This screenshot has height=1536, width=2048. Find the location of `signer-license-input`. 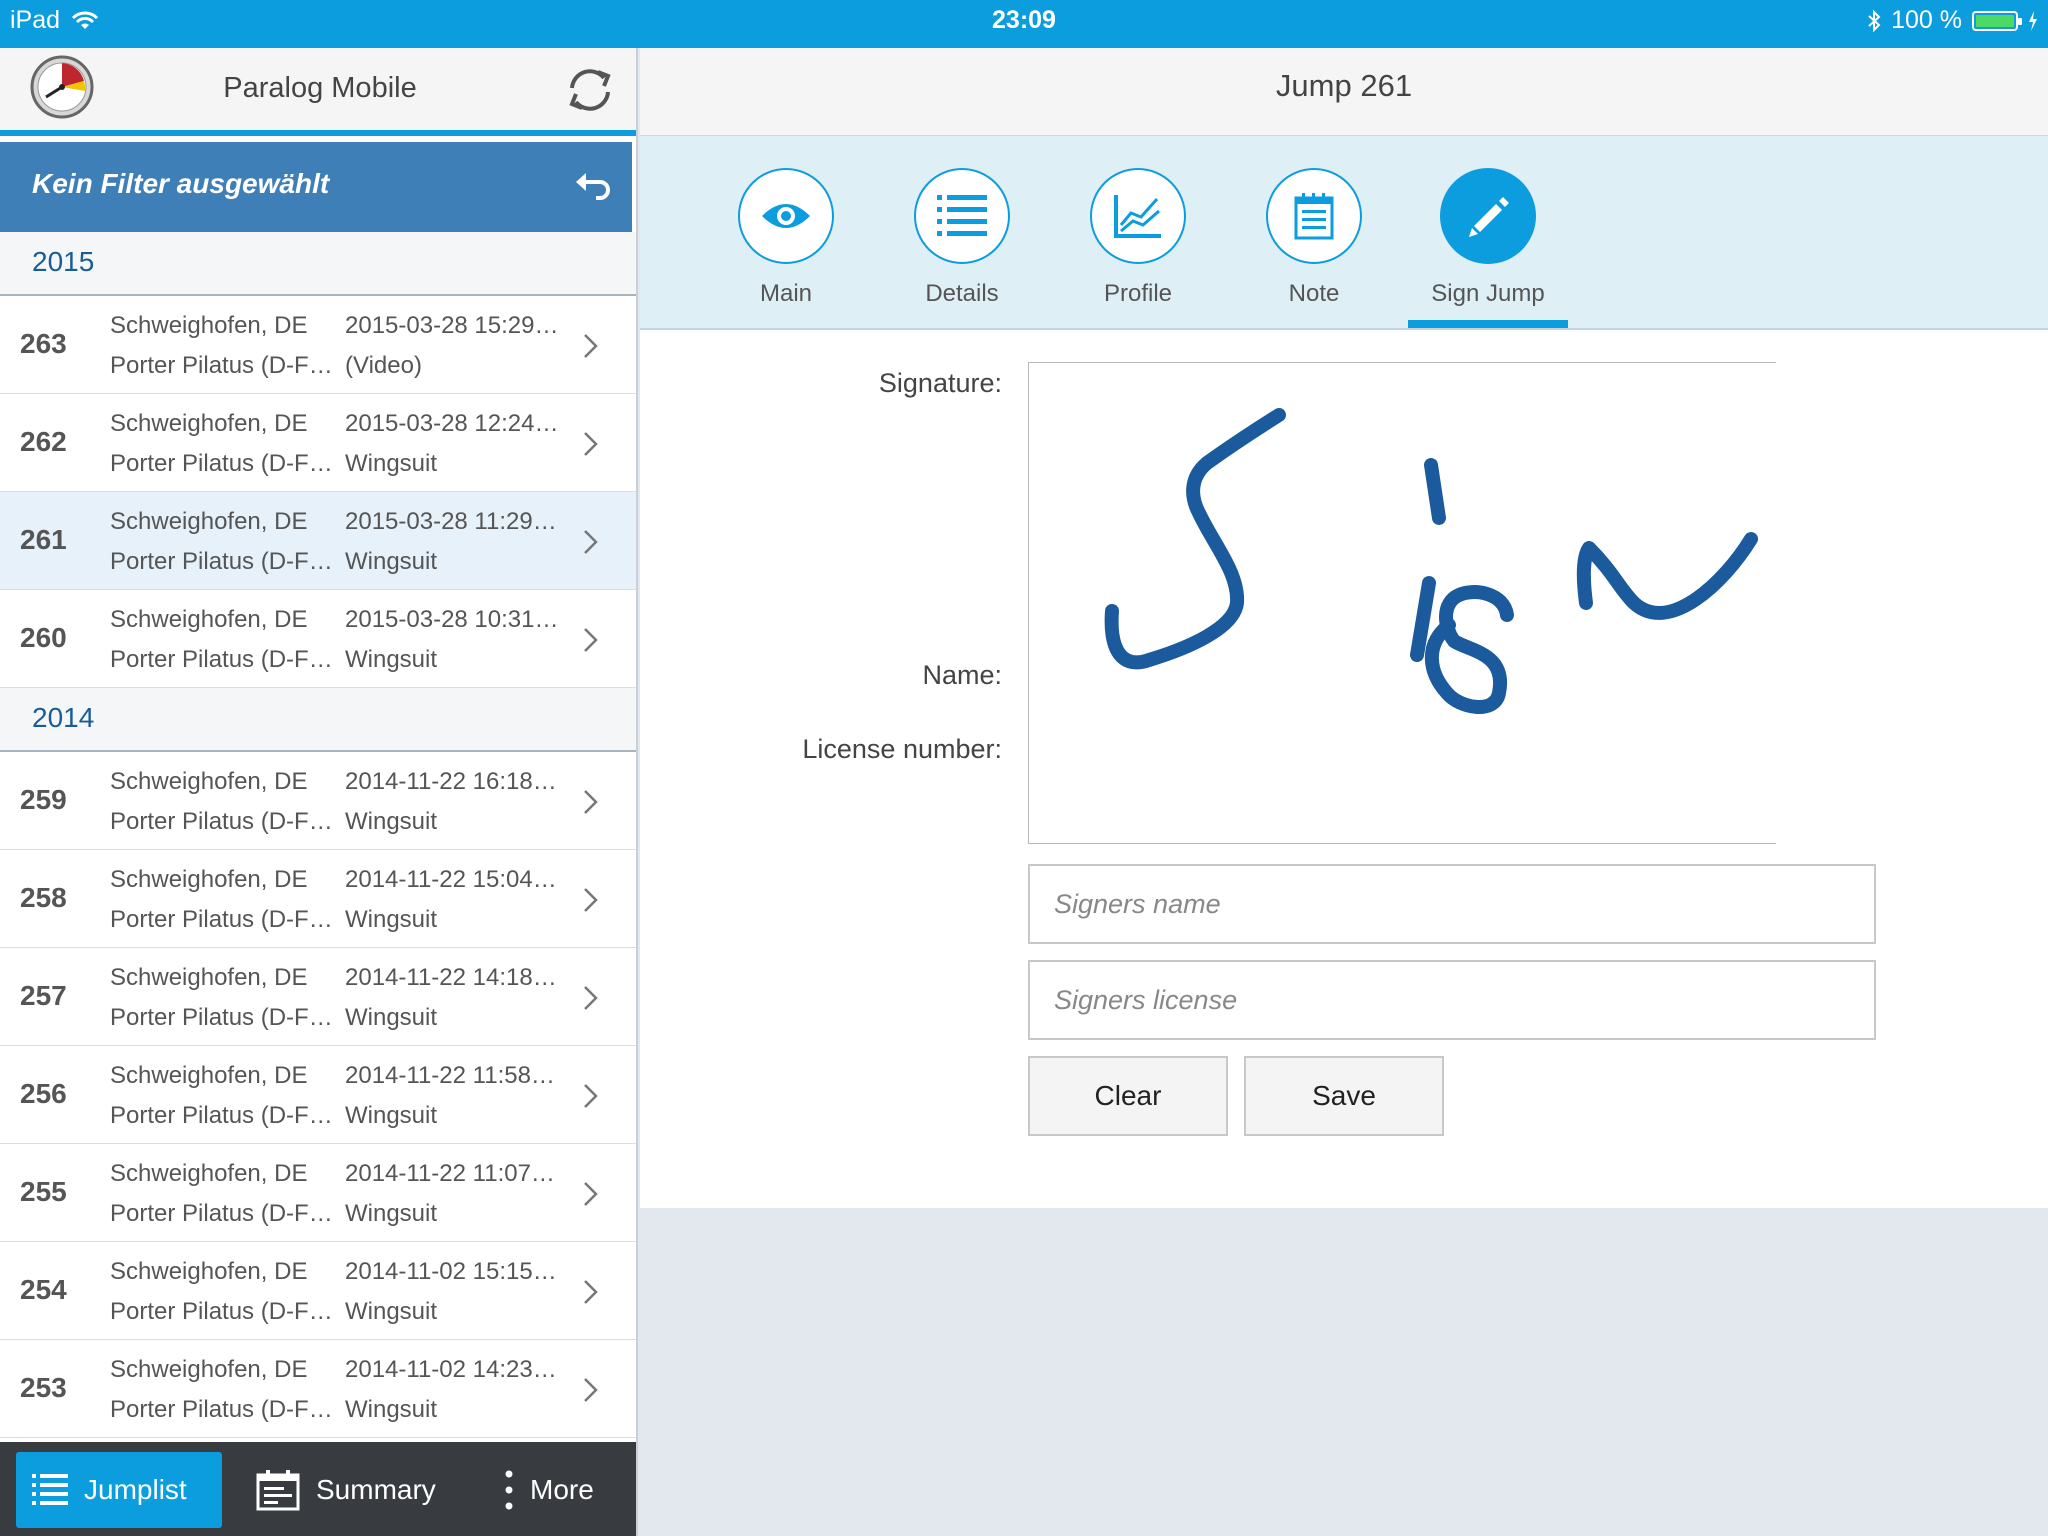

signer-license-input is located at coordinates (1452, 1000).